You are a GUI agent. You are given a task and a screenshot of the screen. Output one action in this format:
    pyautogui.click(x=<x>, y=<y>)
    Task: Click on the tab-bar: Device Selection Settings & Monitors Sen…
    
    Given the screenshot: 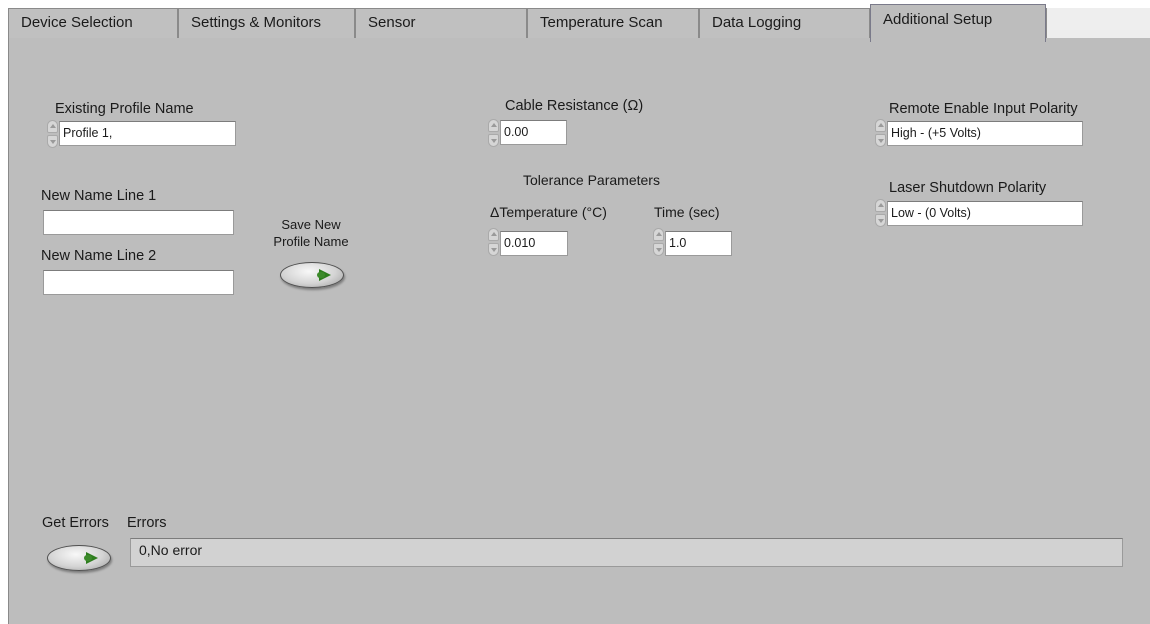 What is the action you would take?
    pyautogui.click(x=579, y=23)
    